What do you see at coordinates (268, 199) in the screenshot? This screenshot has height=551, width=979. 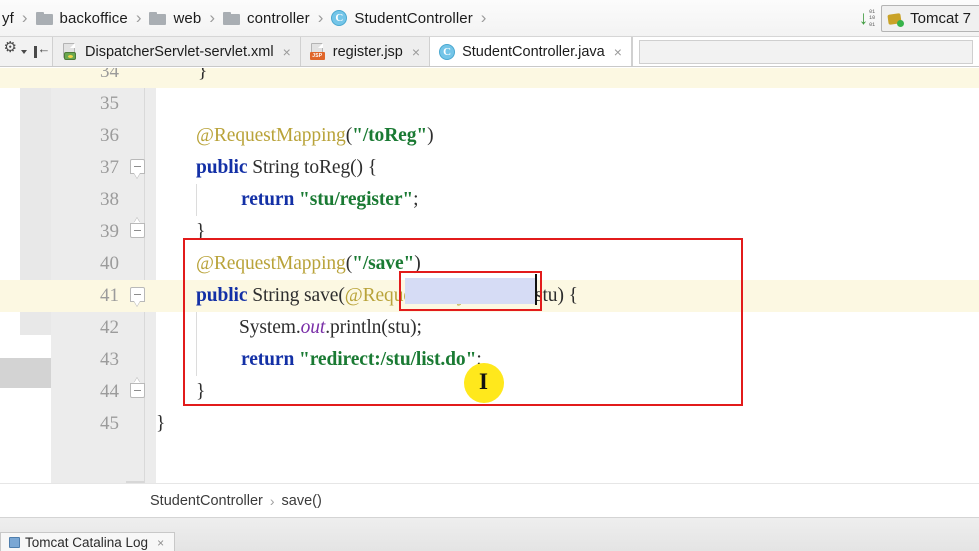 I see `code-token: return` at bounding box center [268, 199].